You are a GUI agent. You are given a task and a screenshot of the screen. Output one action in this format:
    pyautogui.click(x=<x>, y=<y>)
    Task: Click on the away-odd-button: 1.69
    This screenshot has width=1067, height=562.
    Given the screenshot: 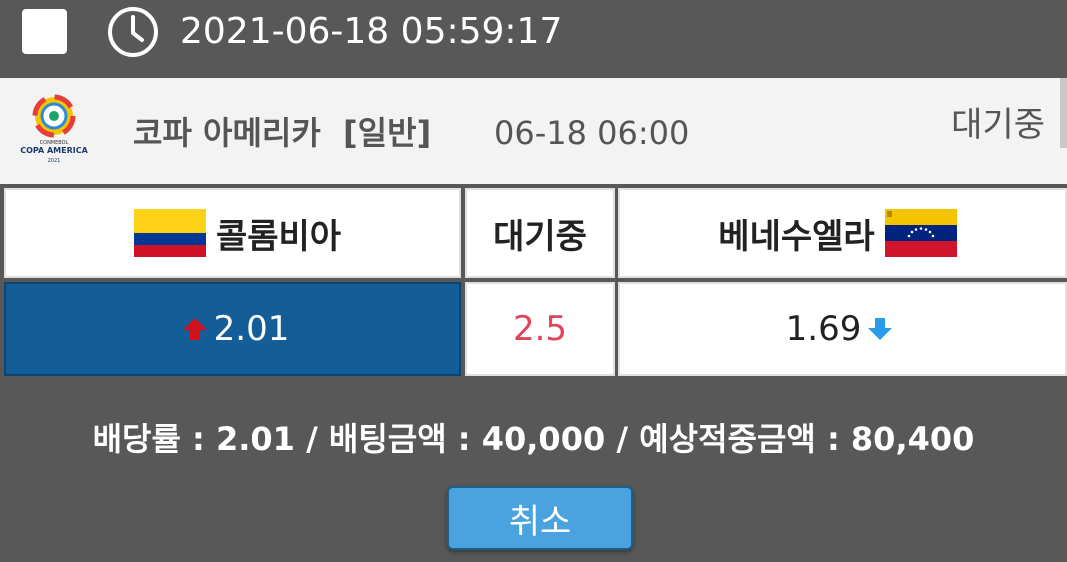 What is the action you would take?
    pyautogui.click(x=842, y=329)
    